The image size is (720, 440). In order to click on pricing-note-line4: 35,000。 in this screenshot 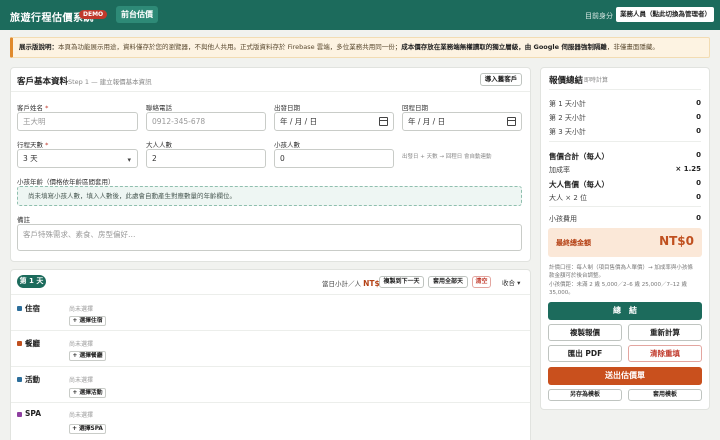, I will do `click(561, 293)`.